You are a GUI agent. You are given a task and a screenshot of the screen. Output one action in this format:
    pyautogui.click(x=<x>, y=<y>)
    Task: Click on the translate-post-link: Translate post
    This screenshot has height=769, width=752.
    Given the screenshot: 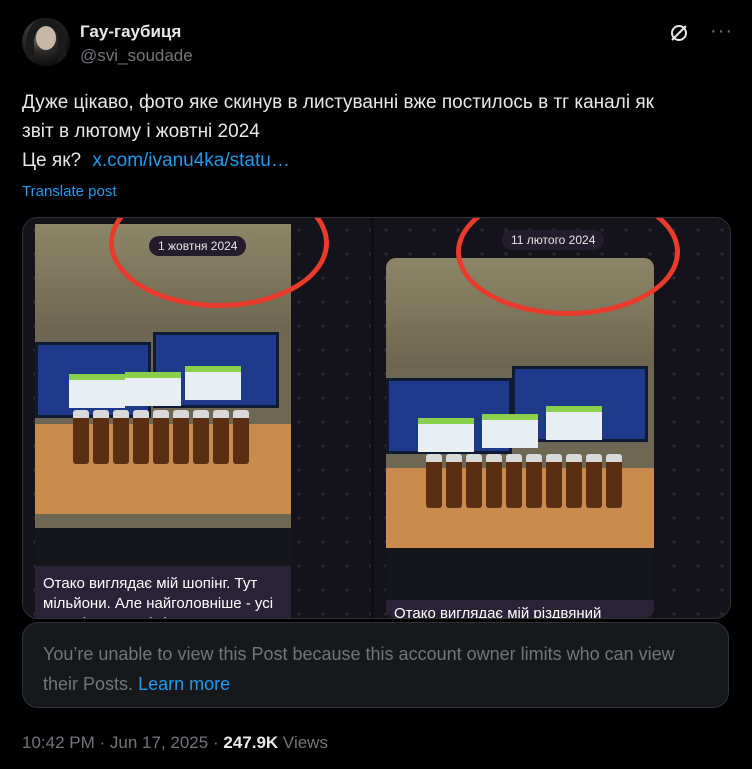 What is the action you would take?
    pyautogui.click(x=69, y=191)
    